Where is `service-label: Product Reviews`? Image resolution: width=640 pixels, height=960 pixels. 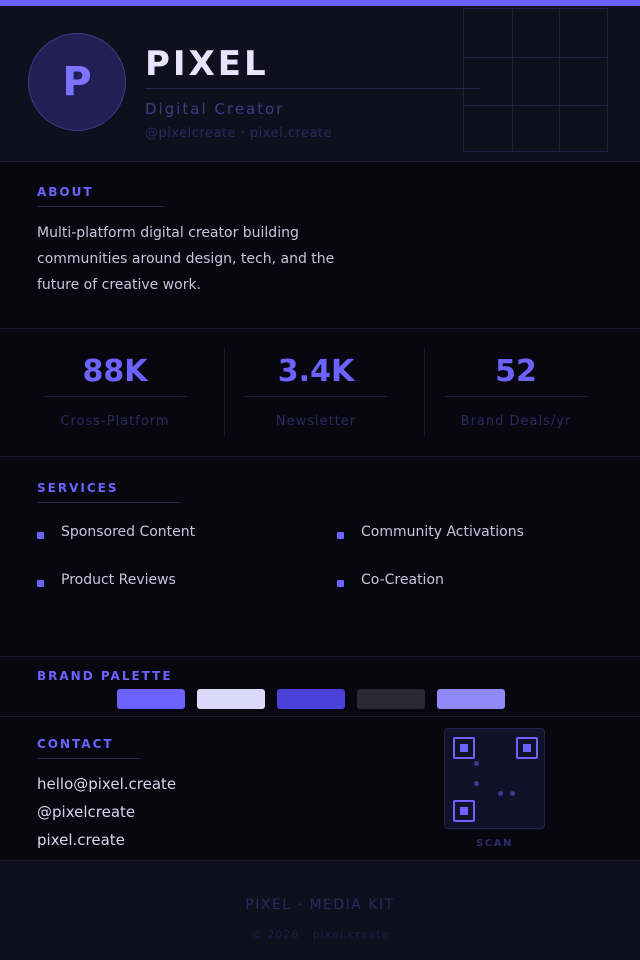 service-label: Product Reviews is located at coordinates (118, 580).